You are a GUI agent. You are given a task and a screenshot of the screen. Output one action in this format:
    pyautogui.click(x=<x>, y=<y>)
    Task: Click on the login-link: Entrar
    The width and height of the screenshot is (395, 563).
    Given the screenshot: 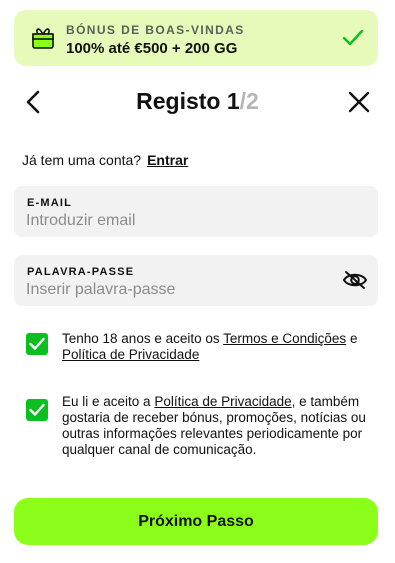 What is the action you would take?
    pyautogui.click(x=167, y=160)
    